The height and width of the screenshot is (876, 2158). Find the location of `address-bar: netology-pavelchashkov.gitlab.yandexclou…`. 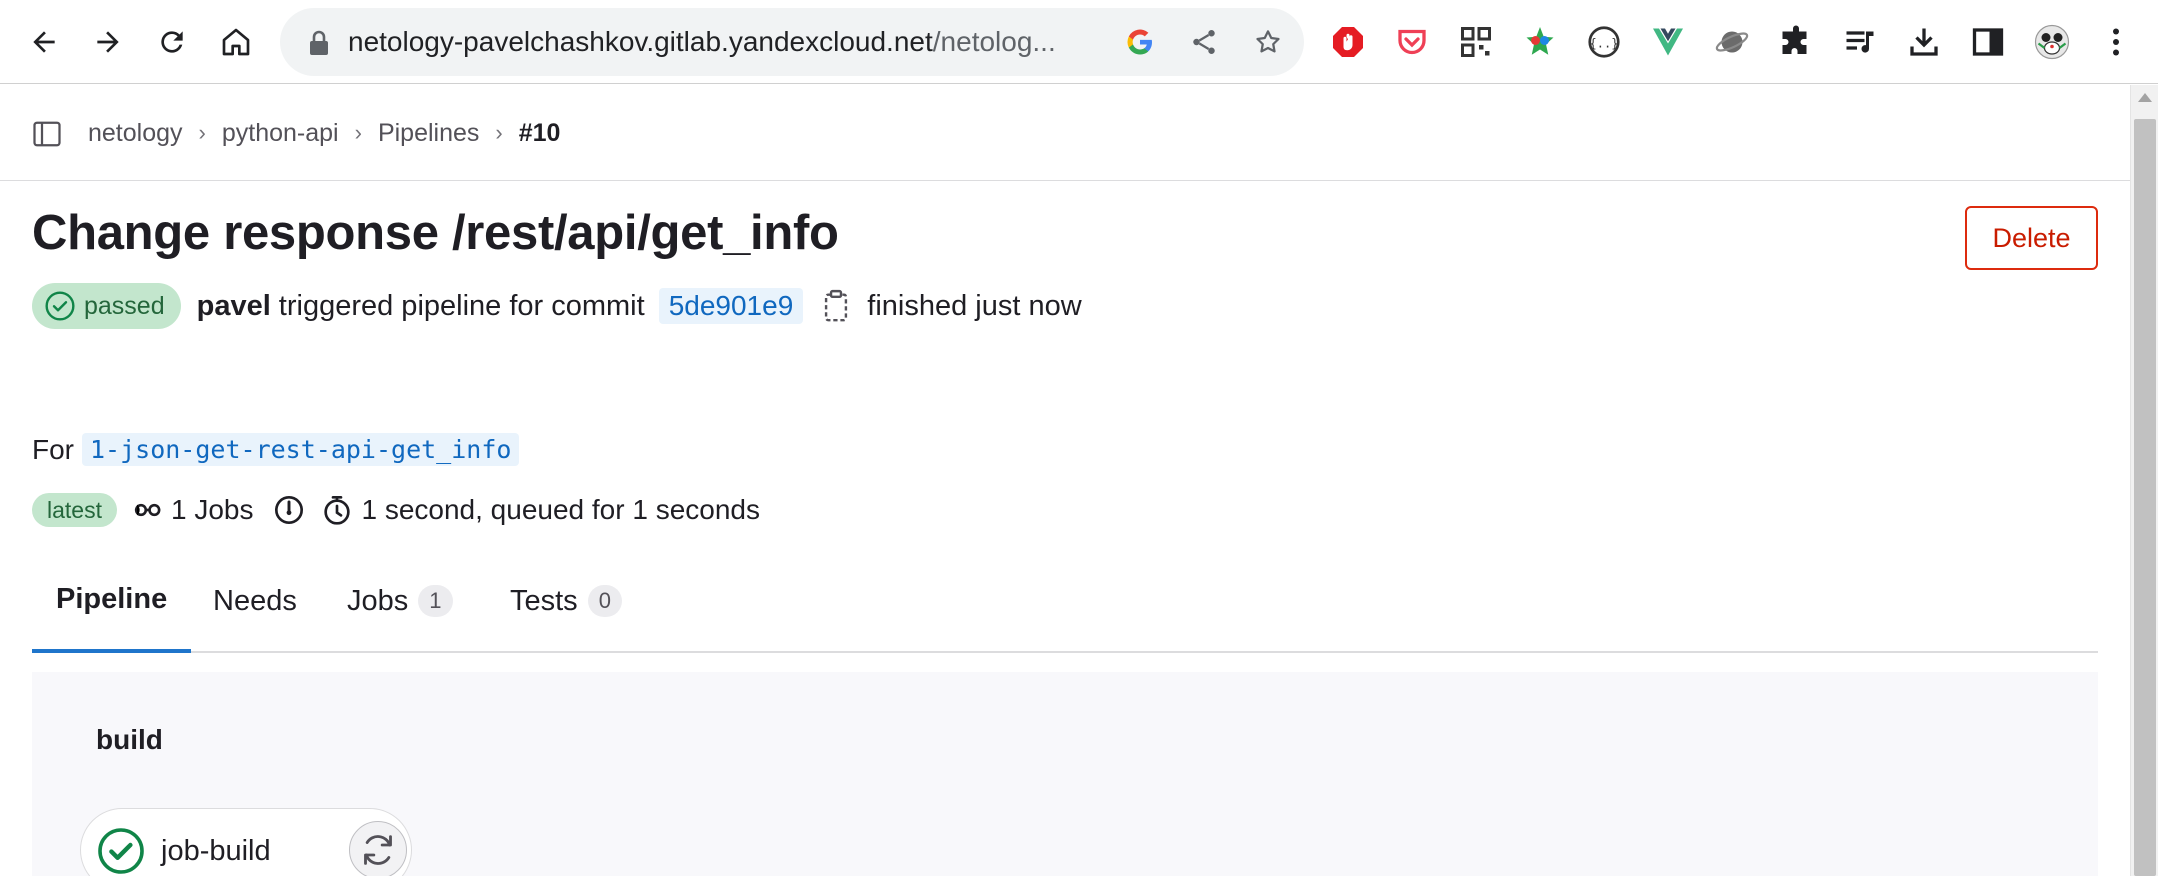

address-bar: netology-pavelchashkov.gitlab.yandexclou… is located at coordinates (792, 42).